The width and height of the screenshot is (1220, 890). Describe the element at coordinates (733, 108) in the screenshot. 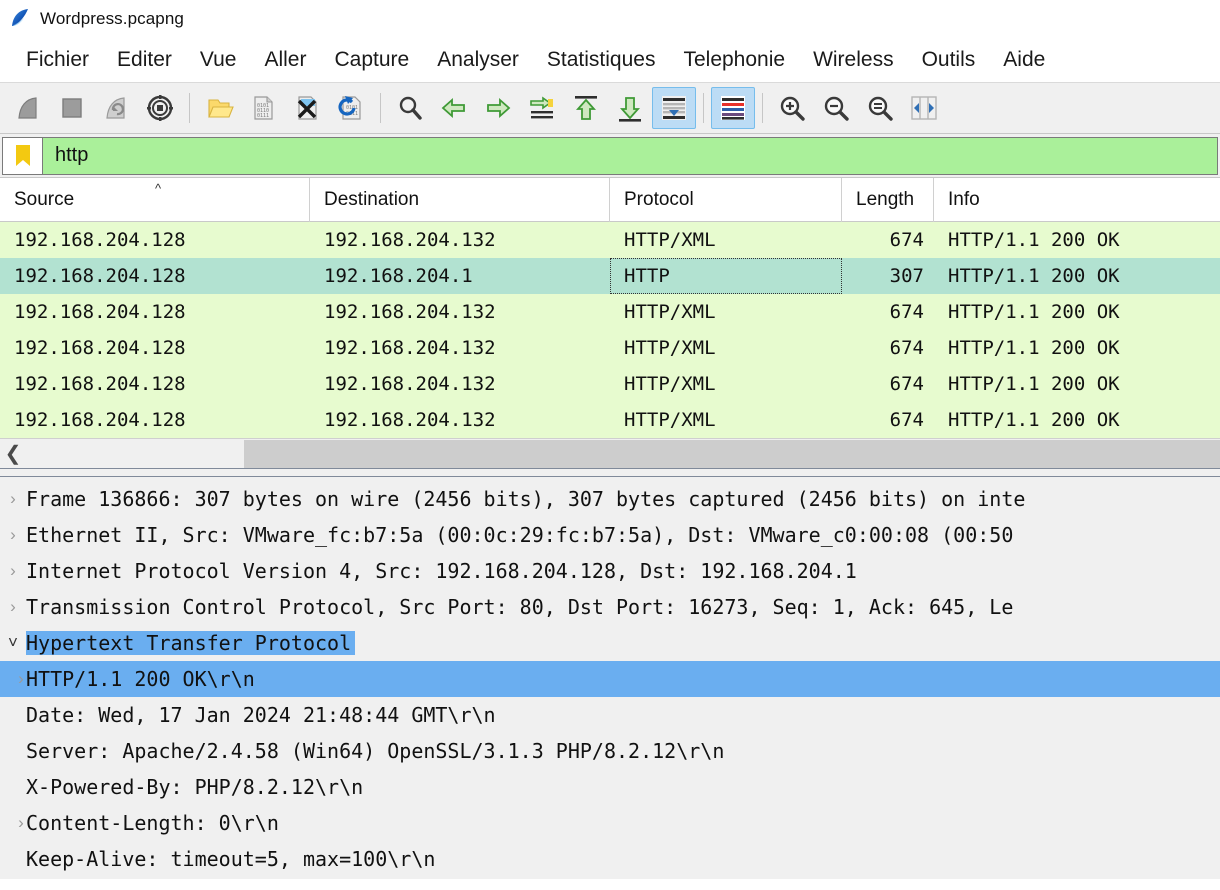

I see `colorize-packets-icon` at that location.